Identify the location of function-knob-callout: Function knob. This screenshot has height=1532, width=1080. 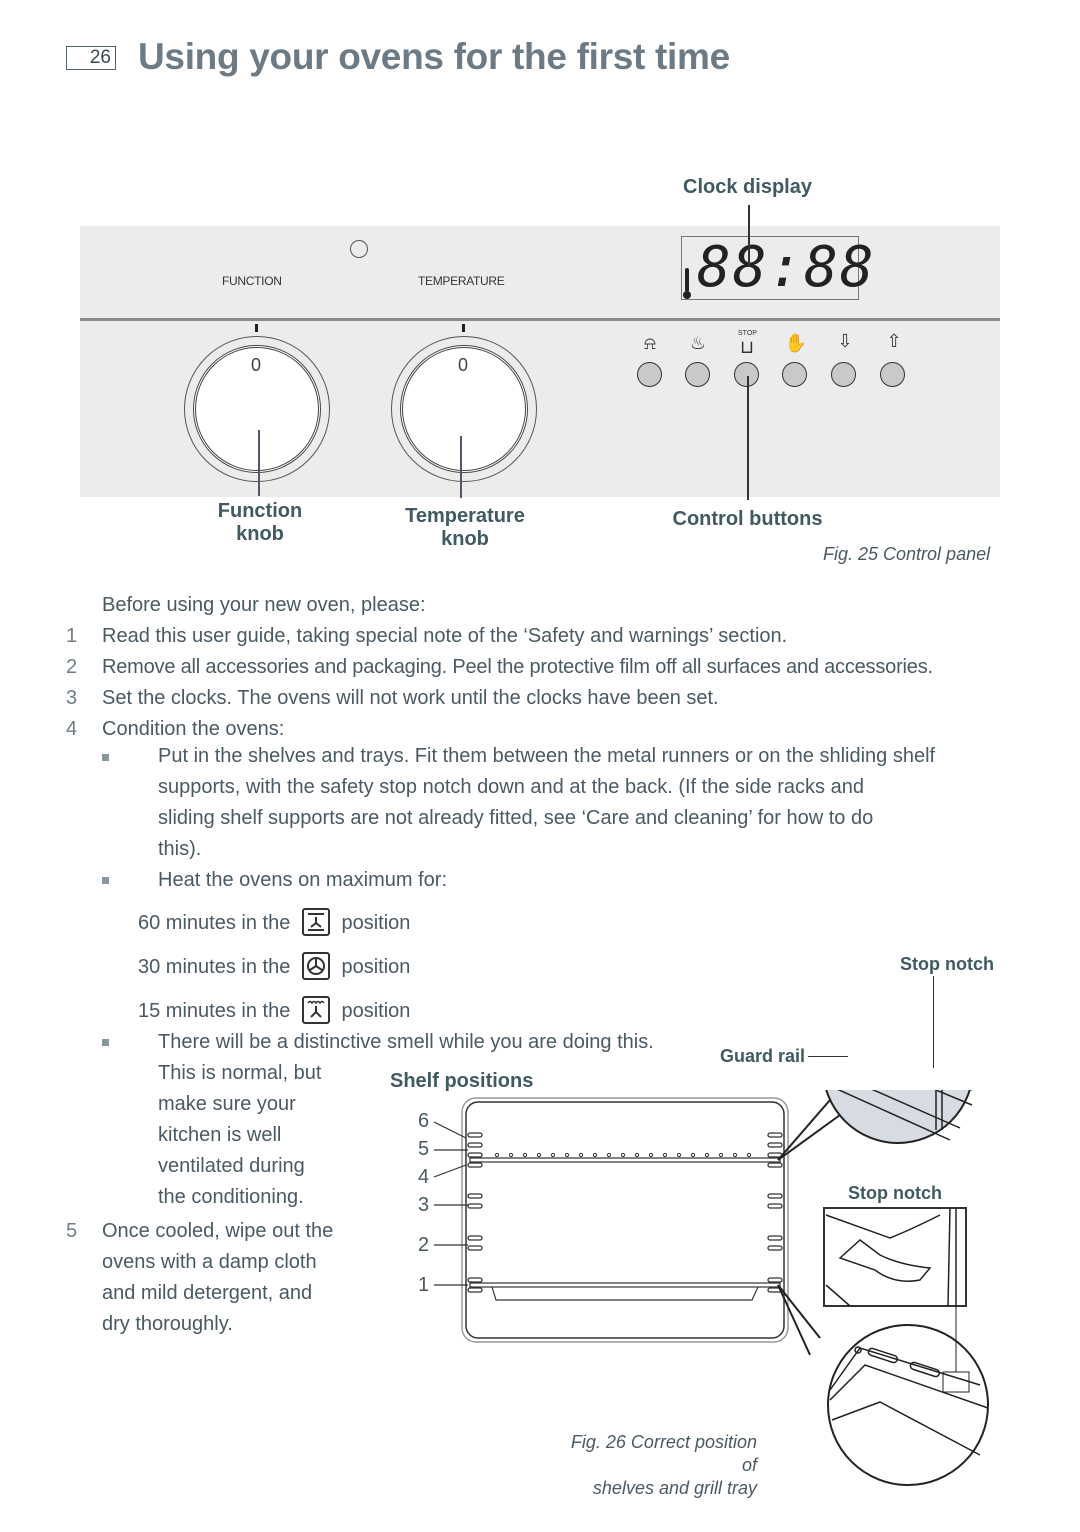
(260, 523).